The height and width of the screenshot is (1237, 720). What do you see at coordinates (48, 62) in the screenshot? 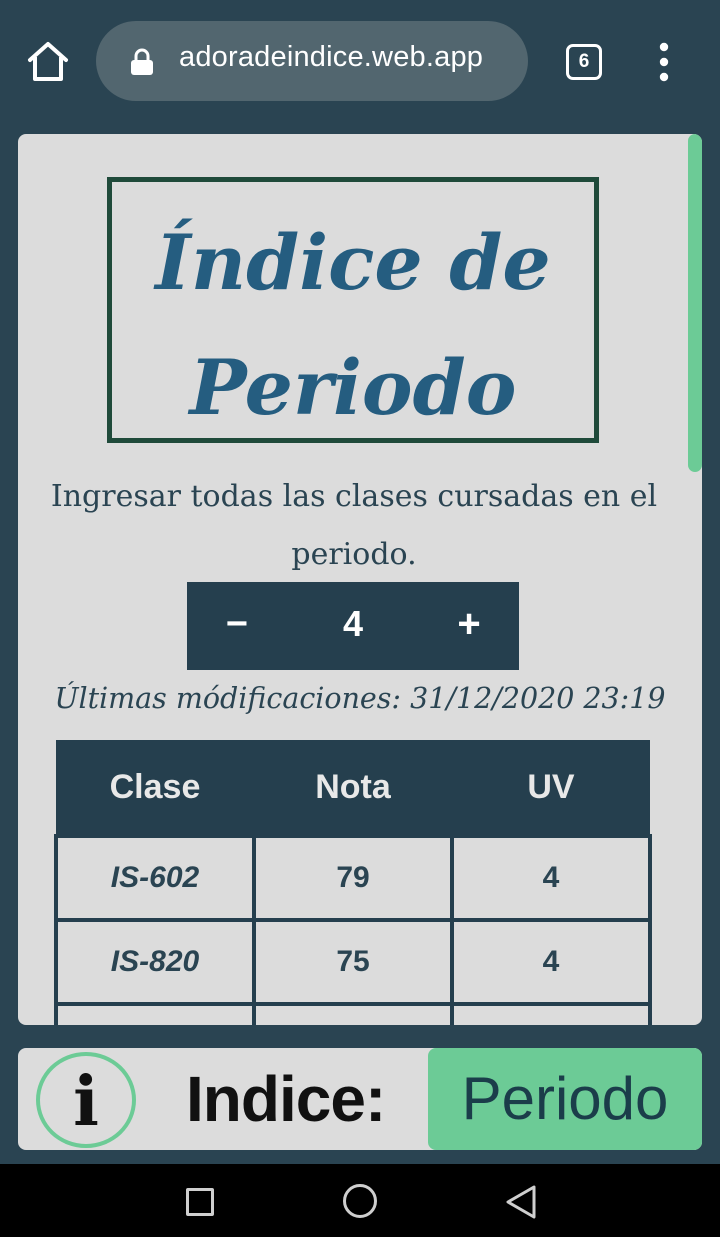
I see `home-icon` at bounding box center [48, 62].